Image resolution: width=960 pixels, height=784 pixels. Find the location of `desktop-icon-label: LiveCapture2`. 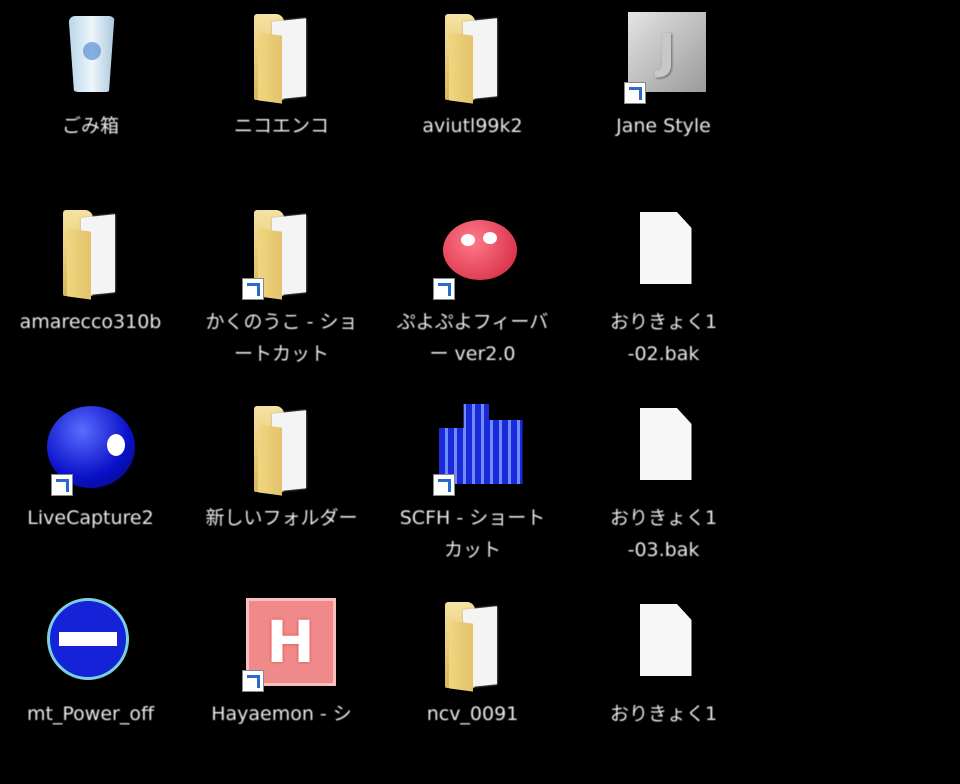

desktop-icon-label: LiveCapture2 is located at coordinates (93, 518).